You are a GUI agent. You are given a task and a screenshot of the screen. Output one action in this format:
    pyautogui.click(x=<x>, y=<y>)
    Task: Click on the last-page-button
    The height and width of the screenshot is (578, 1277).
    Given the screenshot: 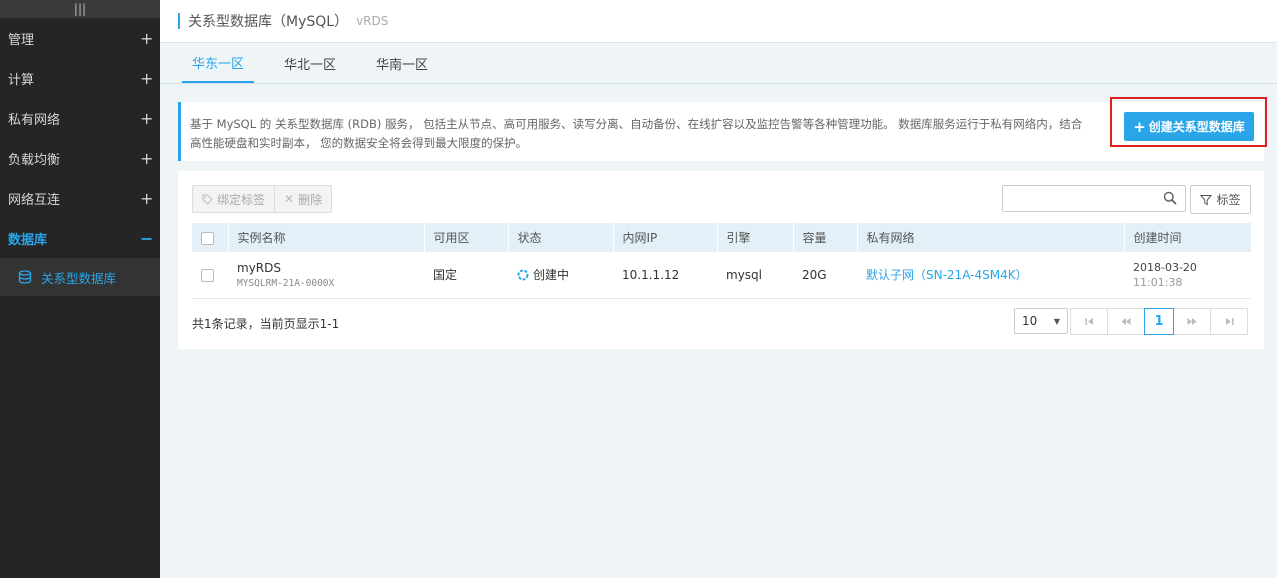 What is the action you would take?
    pyautogui.click(x=1229, y=321)
    